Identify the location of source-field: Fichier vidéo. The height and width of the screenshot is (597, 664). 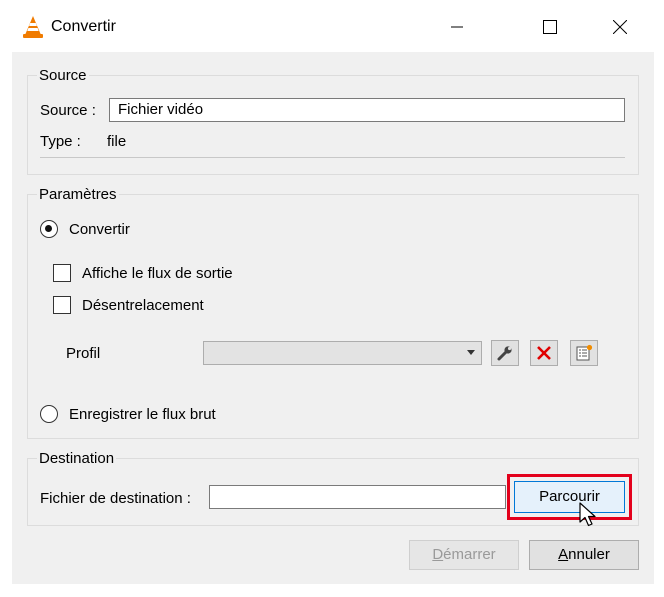
(367, 110).